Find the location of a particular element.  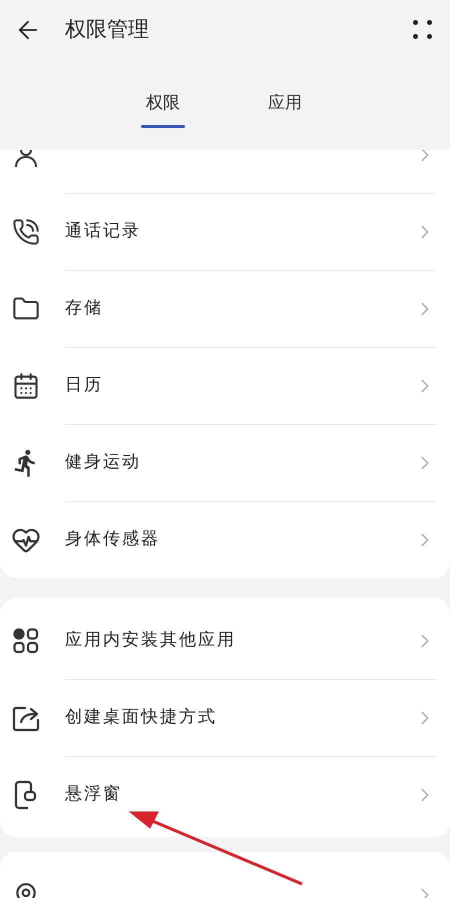

permission-row: 身体传感器 is located at coordinates (225, 539).